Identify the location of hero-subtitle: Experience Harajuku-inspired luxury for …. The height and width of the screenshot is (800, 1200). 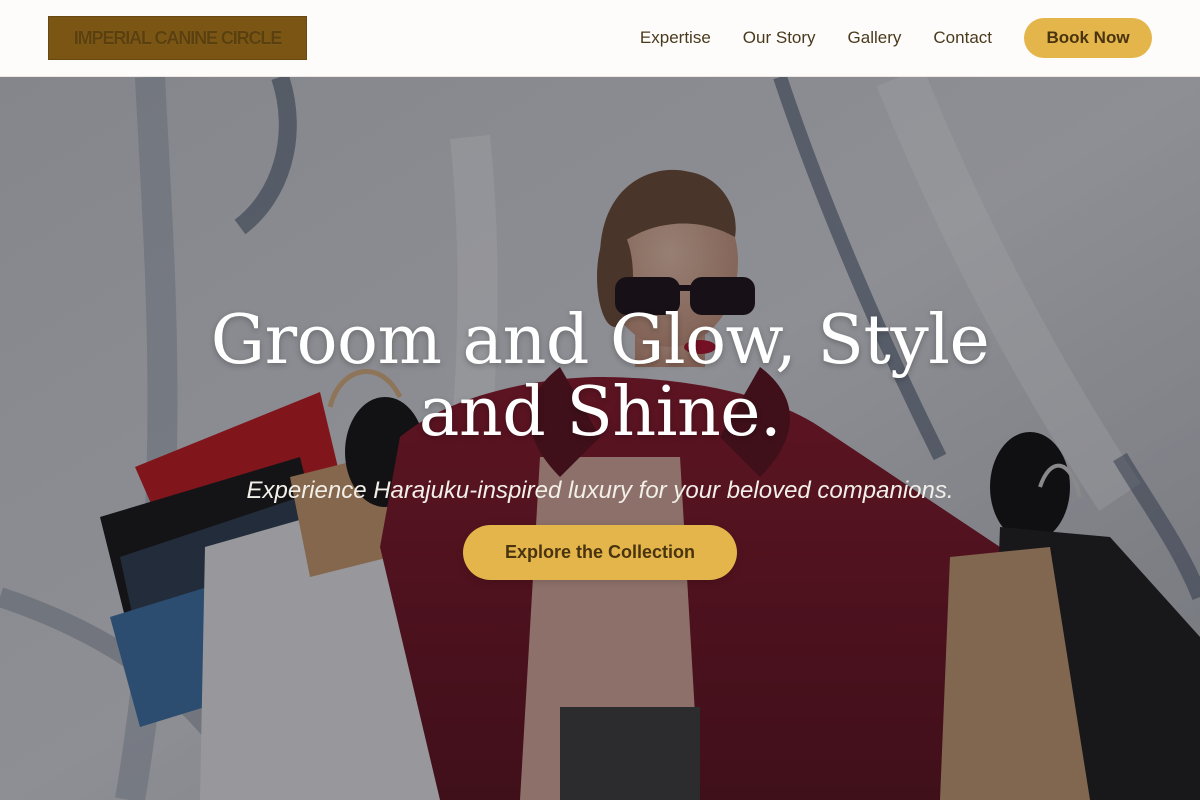
(600, 490).